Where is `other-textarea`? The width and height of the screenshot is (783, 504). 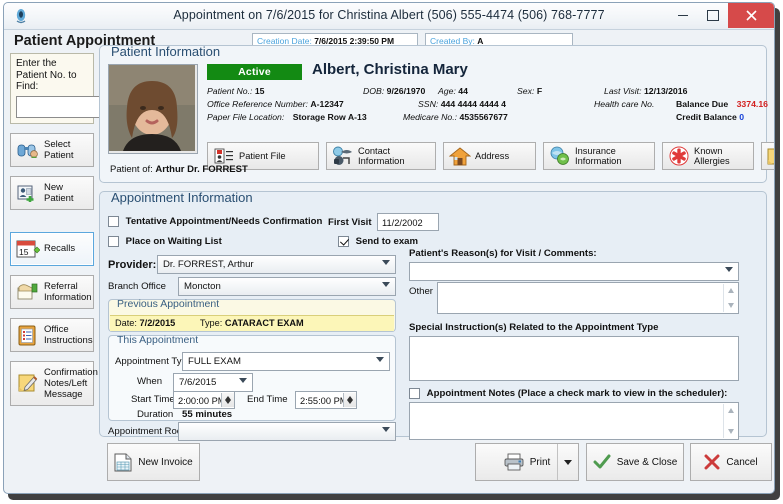
other-textarea is located at coordinates (588, 298).